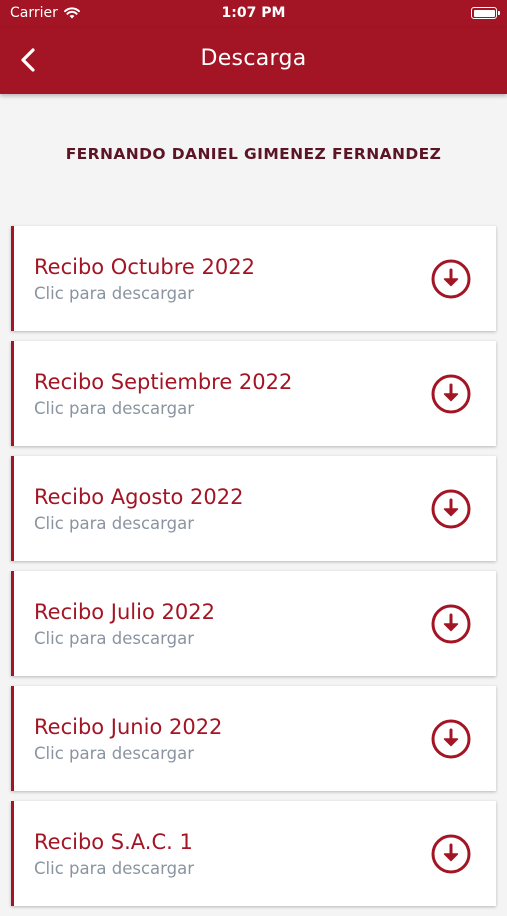 The image size is (507, 916). What do you see at coordinates (113, 842) in the screenshot?
I see `receipt-title: Recibo S.A.C. 1` at bounding box center [113, 842].